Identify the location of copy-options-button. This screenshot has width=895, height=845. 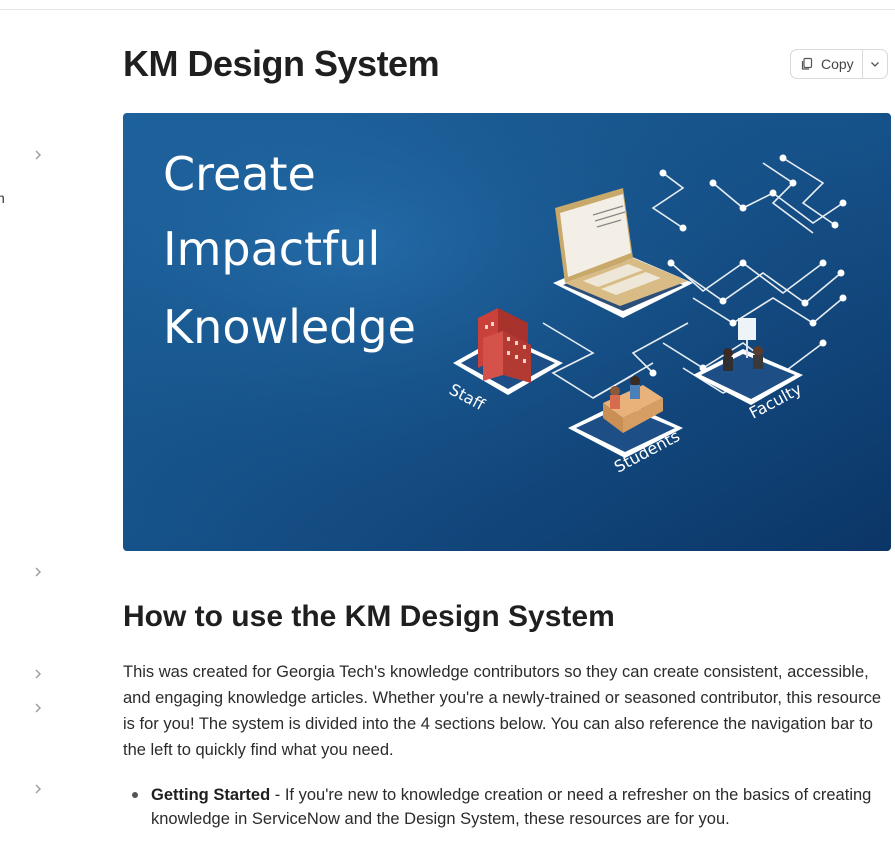
(875, 64).